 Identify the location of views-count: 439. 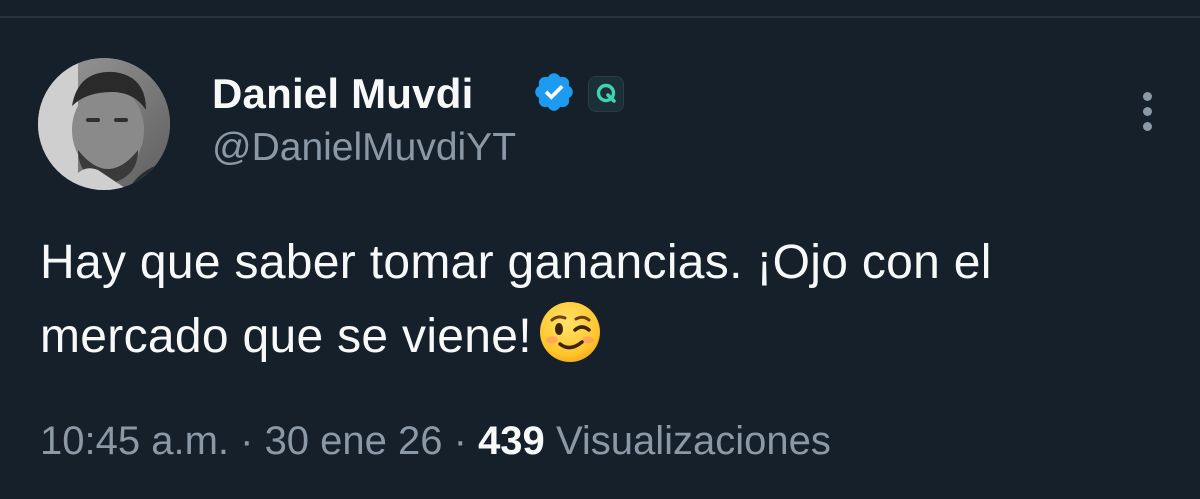
(511, 441).